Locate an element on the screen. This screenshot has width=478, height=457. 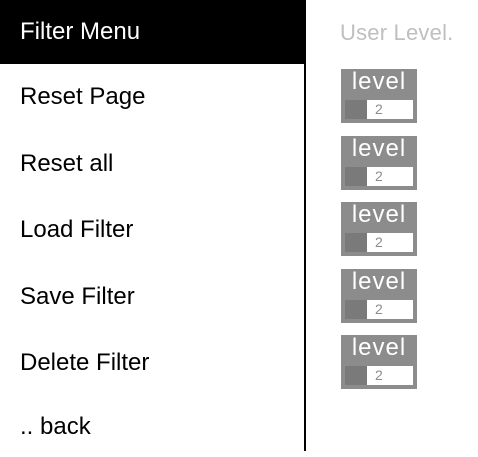
level-badge-column: level 2 level 2 level 2 level 2 level 2 is located at coordinates (379, 235).